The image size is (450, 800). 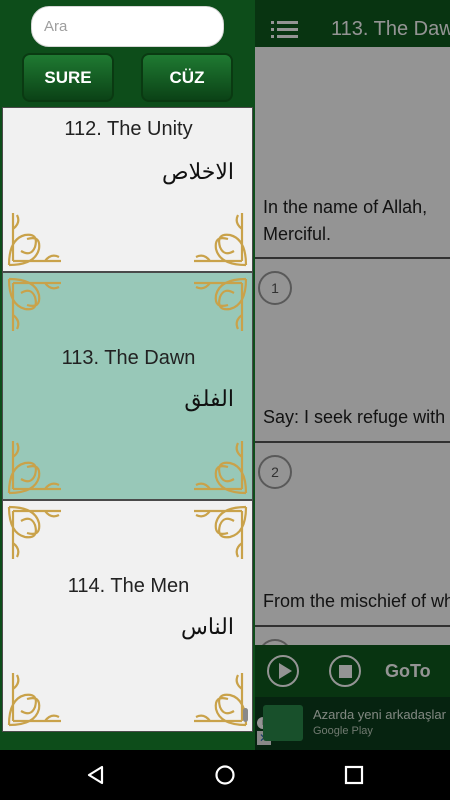 I want to click on home-icon, so click(x=225, y=775).